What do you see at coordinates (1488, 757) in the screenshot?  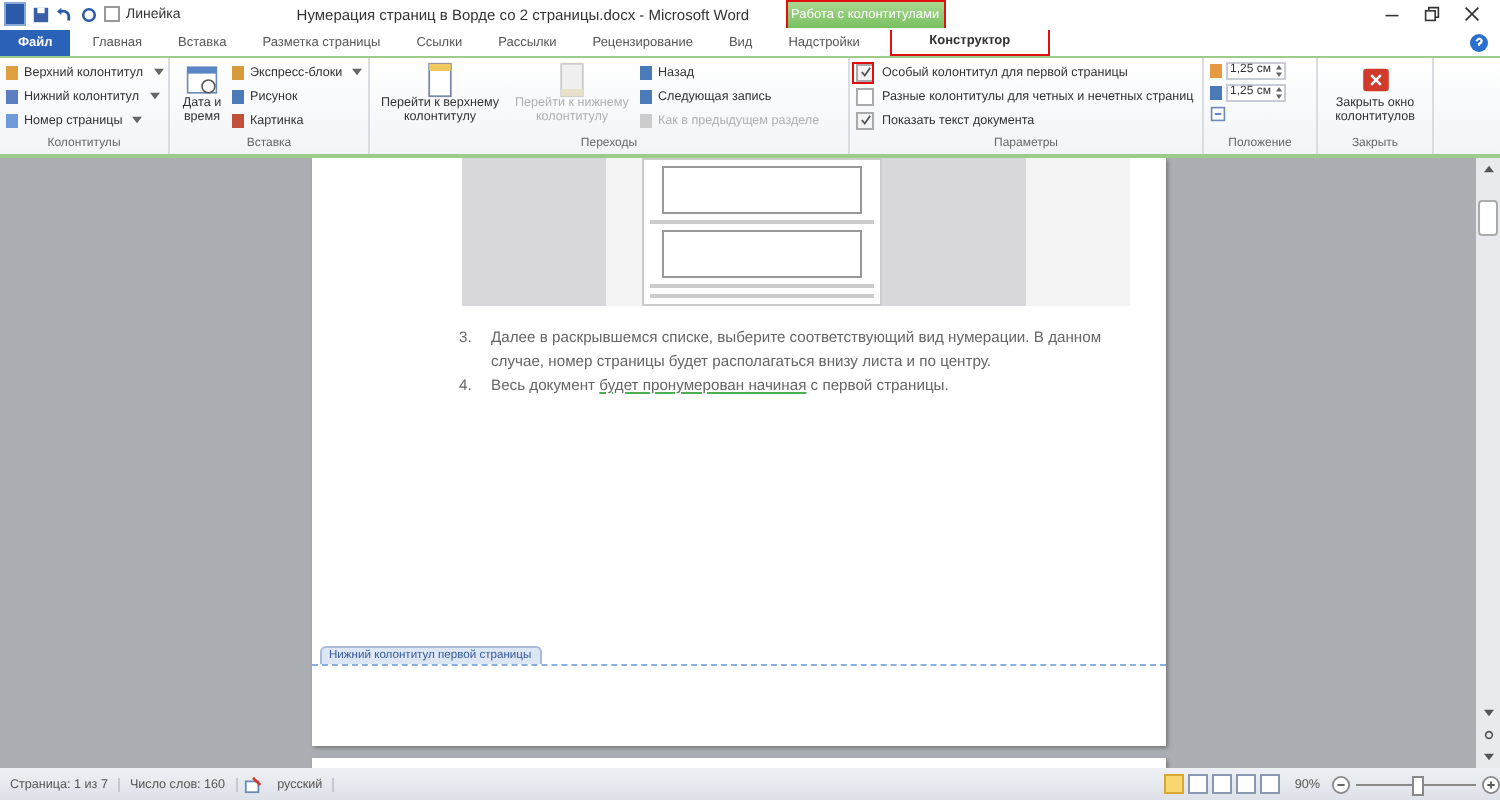 I see `next-page-icon` at bounding box center [1488, 757].